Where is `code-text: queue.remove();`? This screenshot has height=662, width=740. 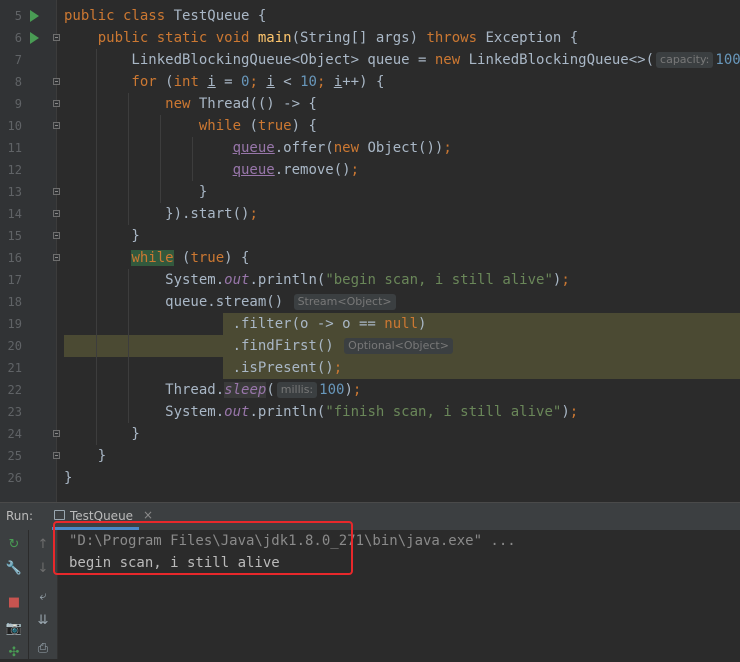 code-text: queue.remove(); is located at coordinates (211, 170).